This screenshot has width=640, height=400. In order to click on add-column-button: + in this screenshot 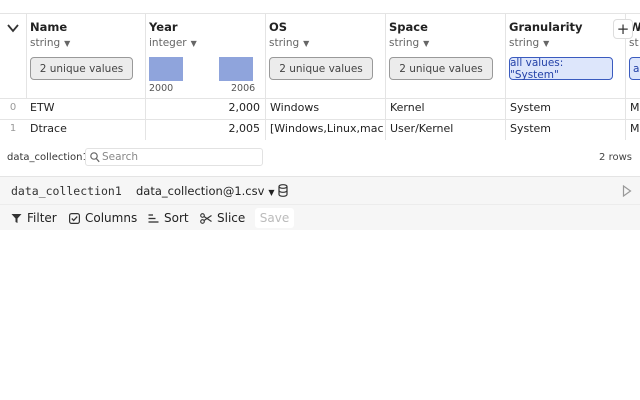, I will do `click(623, 29)`.